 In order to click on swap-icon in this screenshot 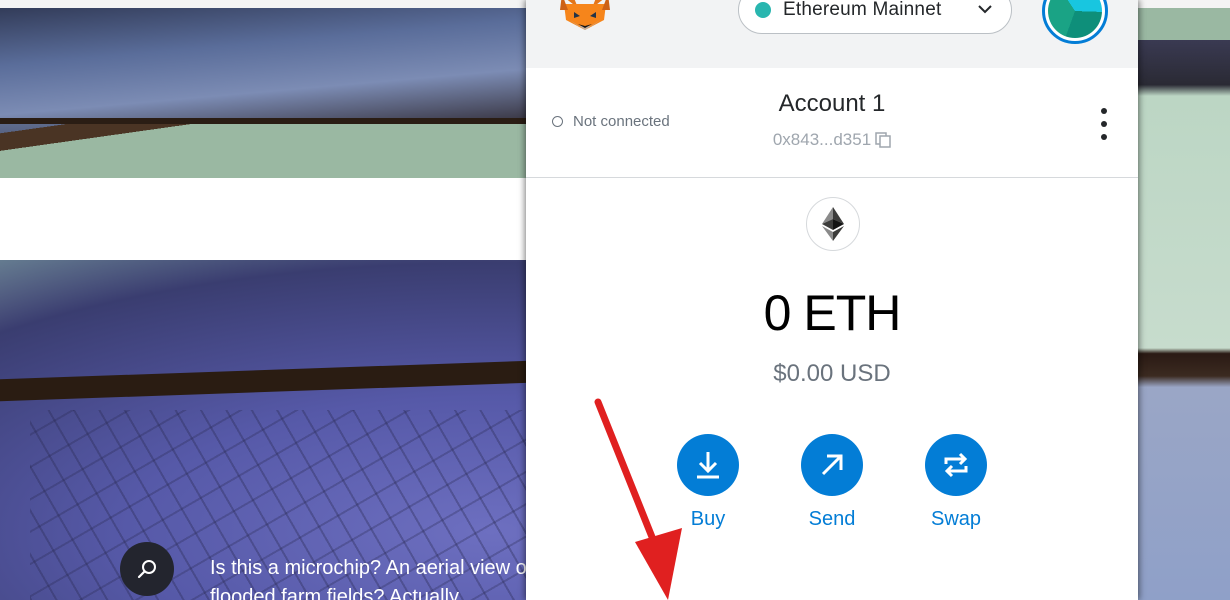, I will do `click(956, 465)`.